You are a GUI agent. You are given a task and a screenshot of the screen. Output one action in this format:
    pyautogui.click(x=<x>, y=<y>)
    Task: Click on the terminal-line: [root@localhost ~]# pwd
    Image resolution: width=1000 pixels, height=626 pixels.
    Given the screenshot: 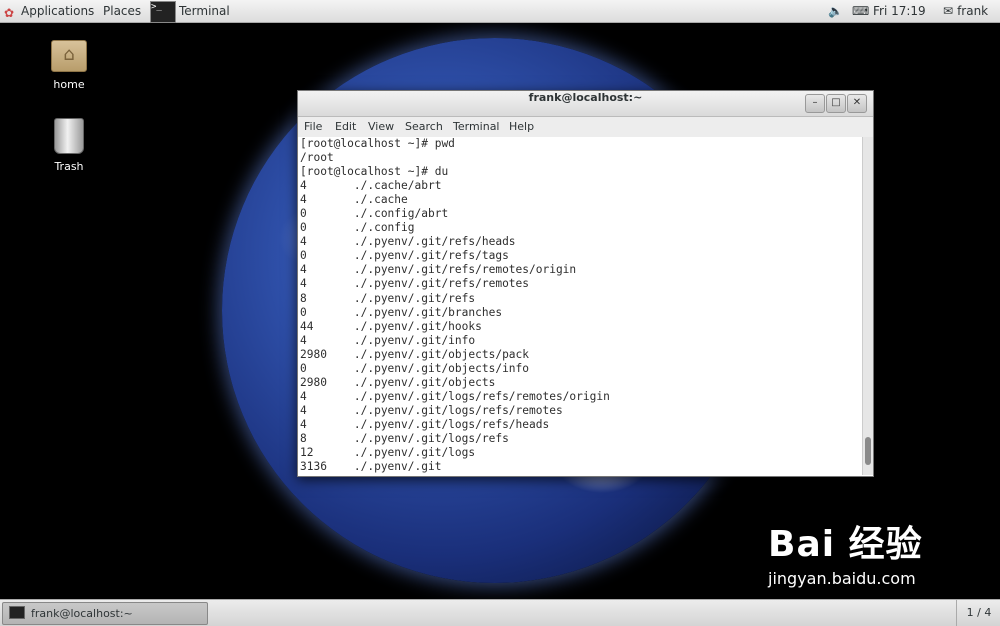 What is the action you would take?
    pyautogui.click(x=377, y=143)
    